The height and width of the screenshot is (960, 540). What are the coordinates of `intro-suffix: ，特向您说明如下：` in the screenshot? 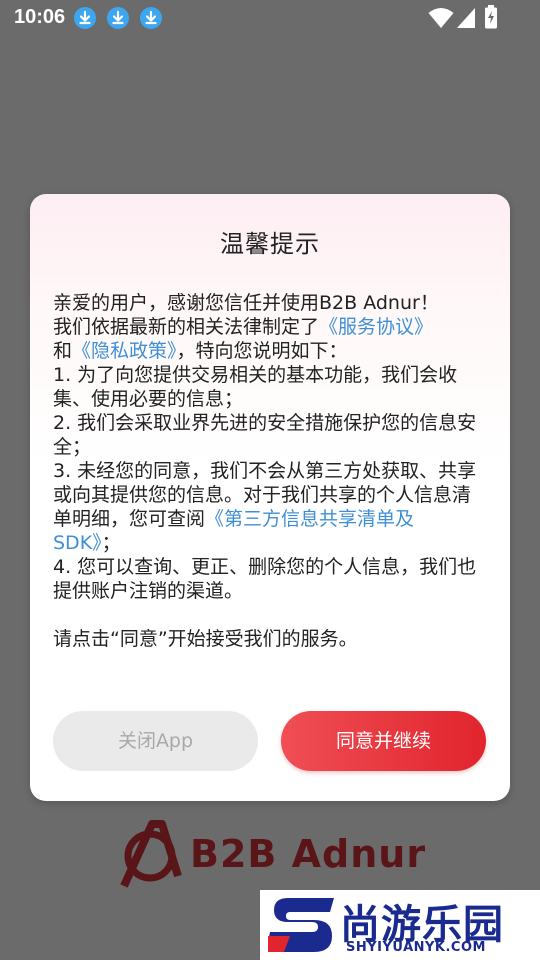 It's located at (262, 351).